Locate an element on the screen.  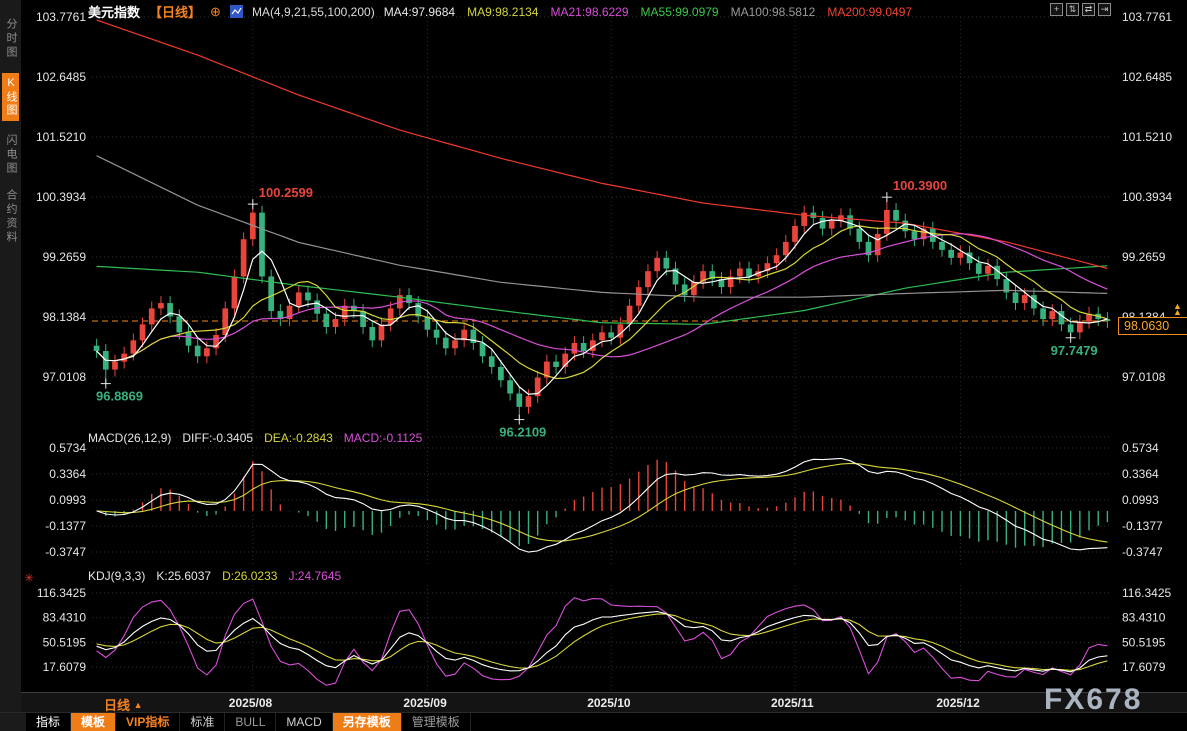
period-tag: 【日线】 is located at coordinates (175, 12).